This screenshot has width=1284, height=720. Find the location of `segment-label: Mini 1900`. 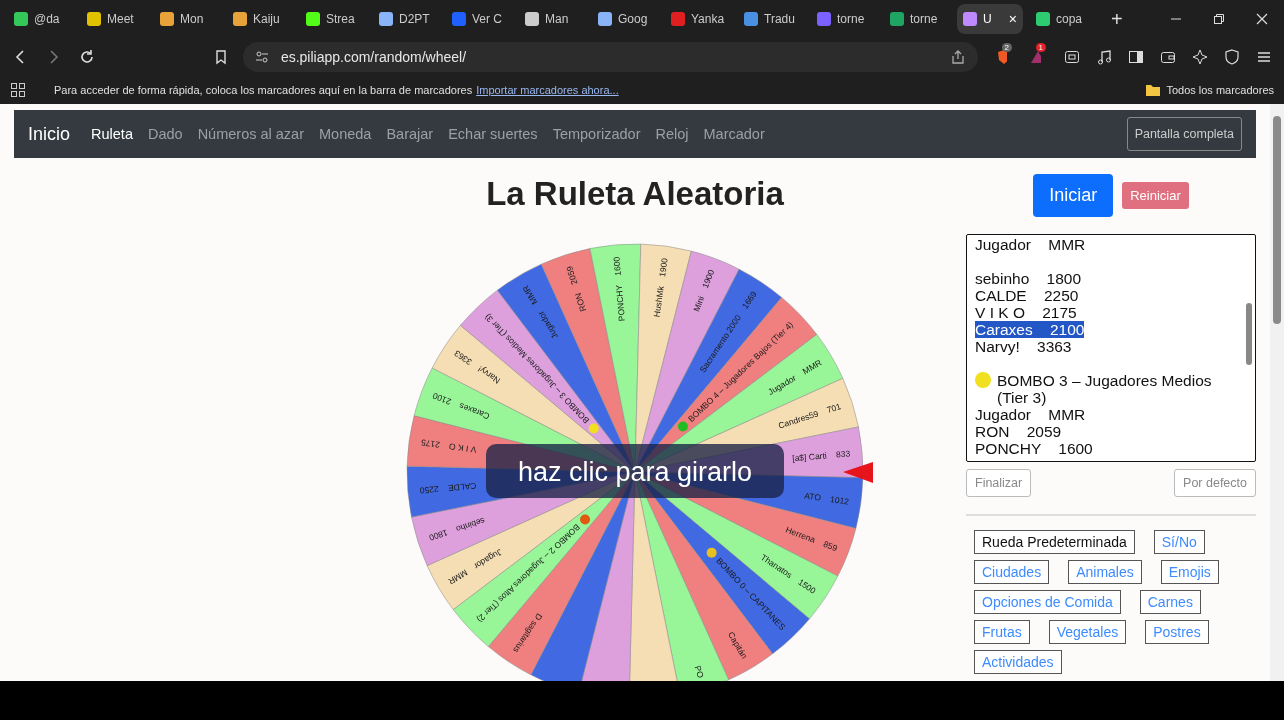

segment-label: Mini 1900 is located at coordinates (704, 290).